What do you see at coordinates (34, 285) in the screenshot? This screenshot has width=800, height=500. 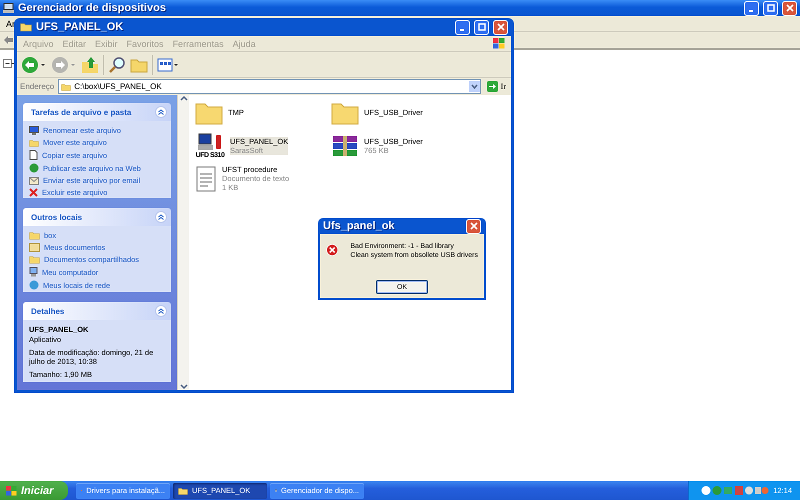 I see `network-globe-icon` at bounding box center [34, 285].